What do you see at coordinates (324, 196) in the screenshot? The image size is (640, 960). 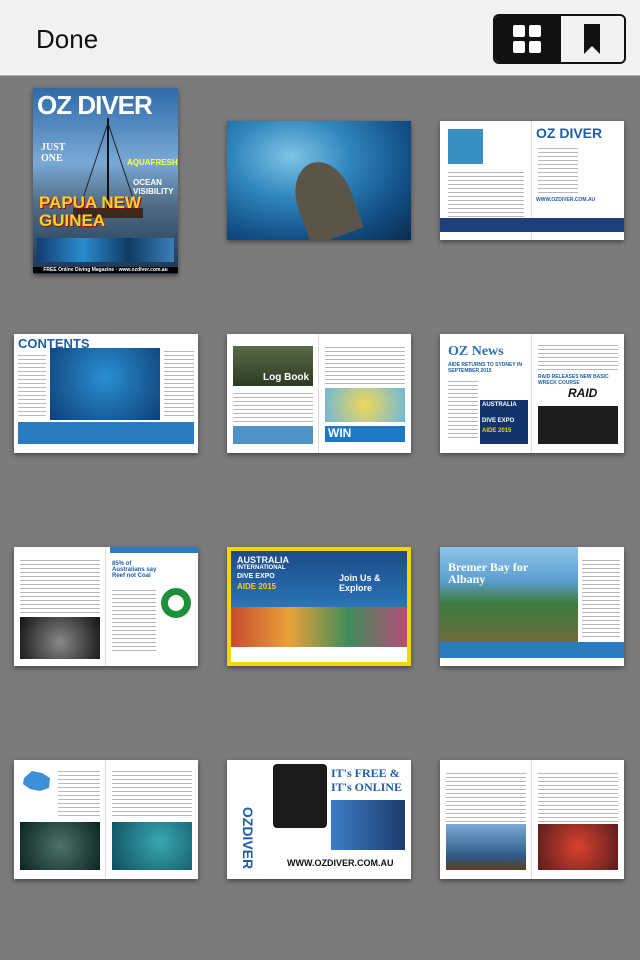 I see `wreck-photo-shape` at bounding box center [324, 196].